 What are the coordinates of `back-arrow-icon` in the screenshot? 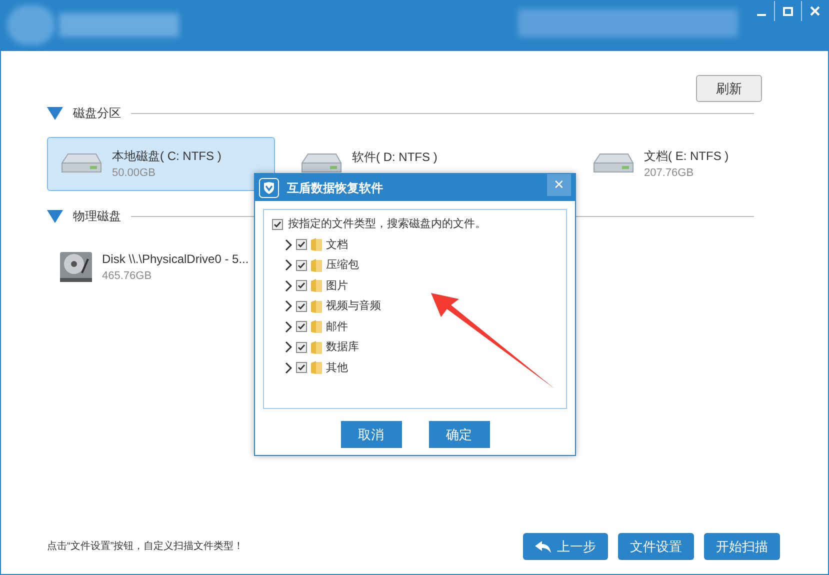 It's located at (543, 546).